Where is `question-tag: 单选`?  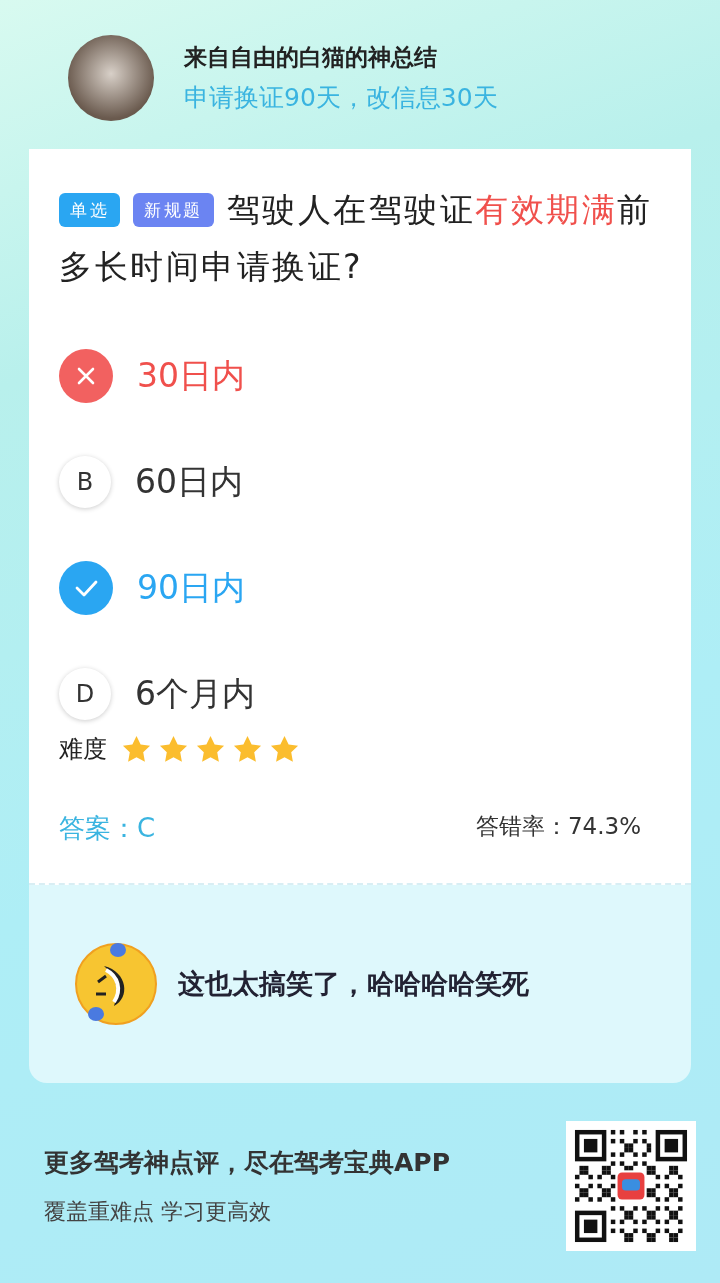
question-tag: 单选 is located at coordinates (89, 210).